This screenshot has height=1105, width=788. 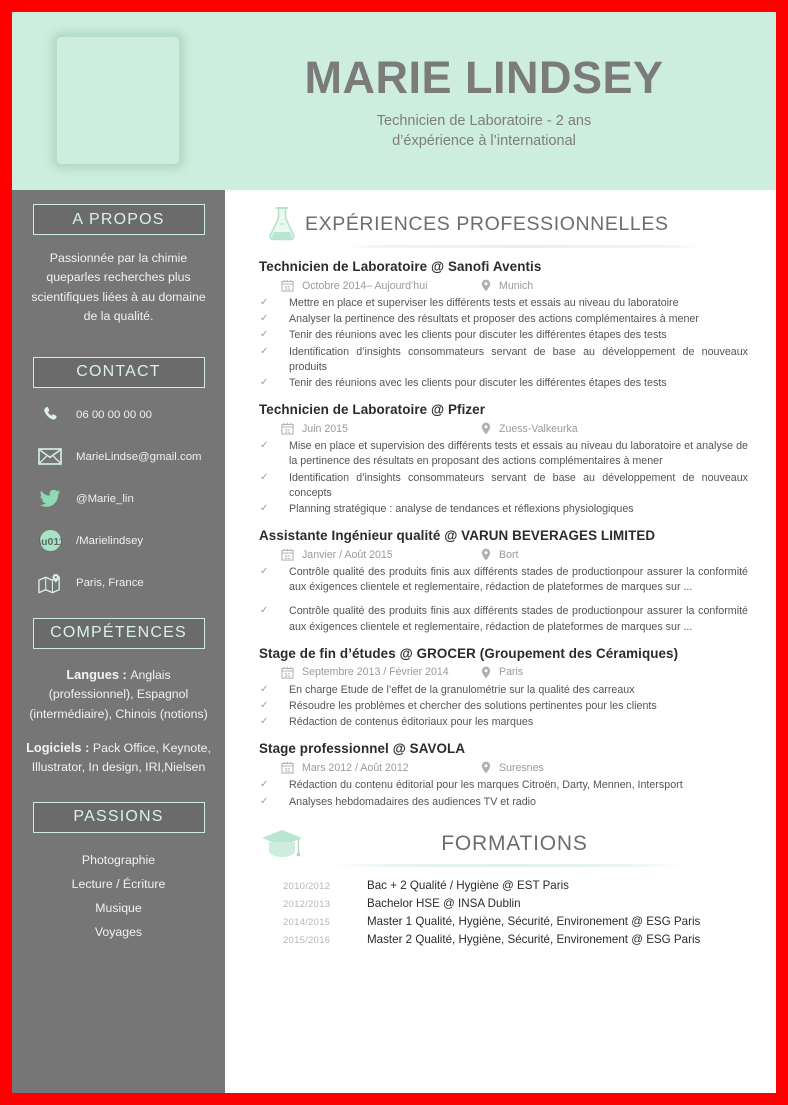 What do you see at coordinates (307, 904) in the screenshot?
I see `formation-year: 2012/2013` at bounding box center [307, 904].